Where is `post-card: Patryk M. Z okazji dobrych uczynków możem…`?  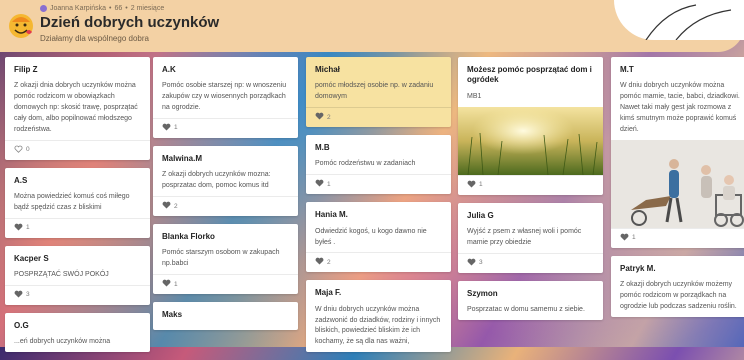
post-card: Patryk M. Z okazji dobrych uczynków możem… is located at coordinates (677, 286).